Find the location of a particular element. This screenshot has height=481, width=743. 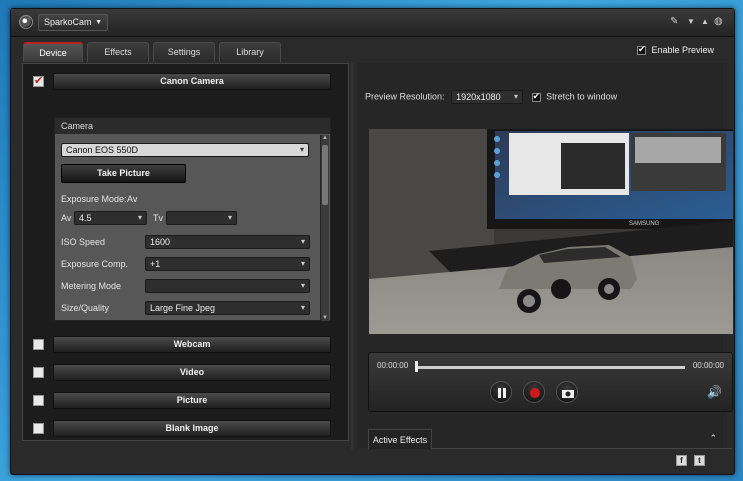

collapse-icon: ⌃ is located at coordinates (713, 438).